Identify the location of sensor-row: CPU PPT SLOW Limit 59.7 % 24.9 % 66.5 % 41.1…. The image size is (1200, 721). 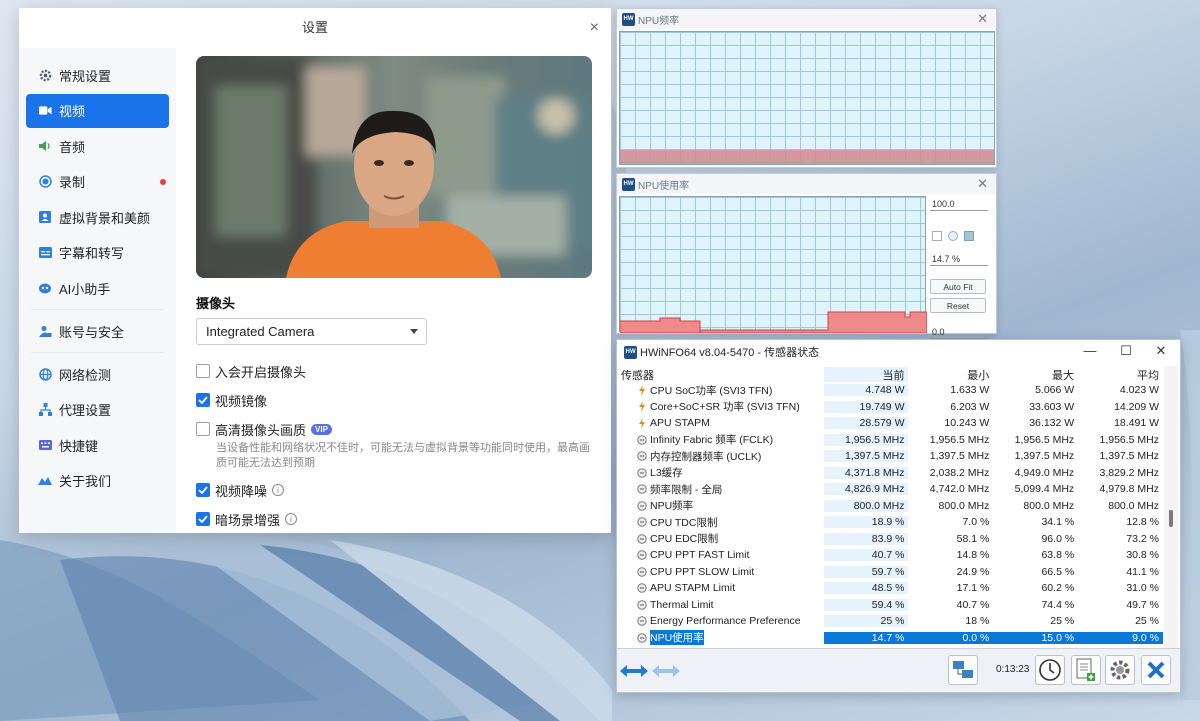
(890, 572).